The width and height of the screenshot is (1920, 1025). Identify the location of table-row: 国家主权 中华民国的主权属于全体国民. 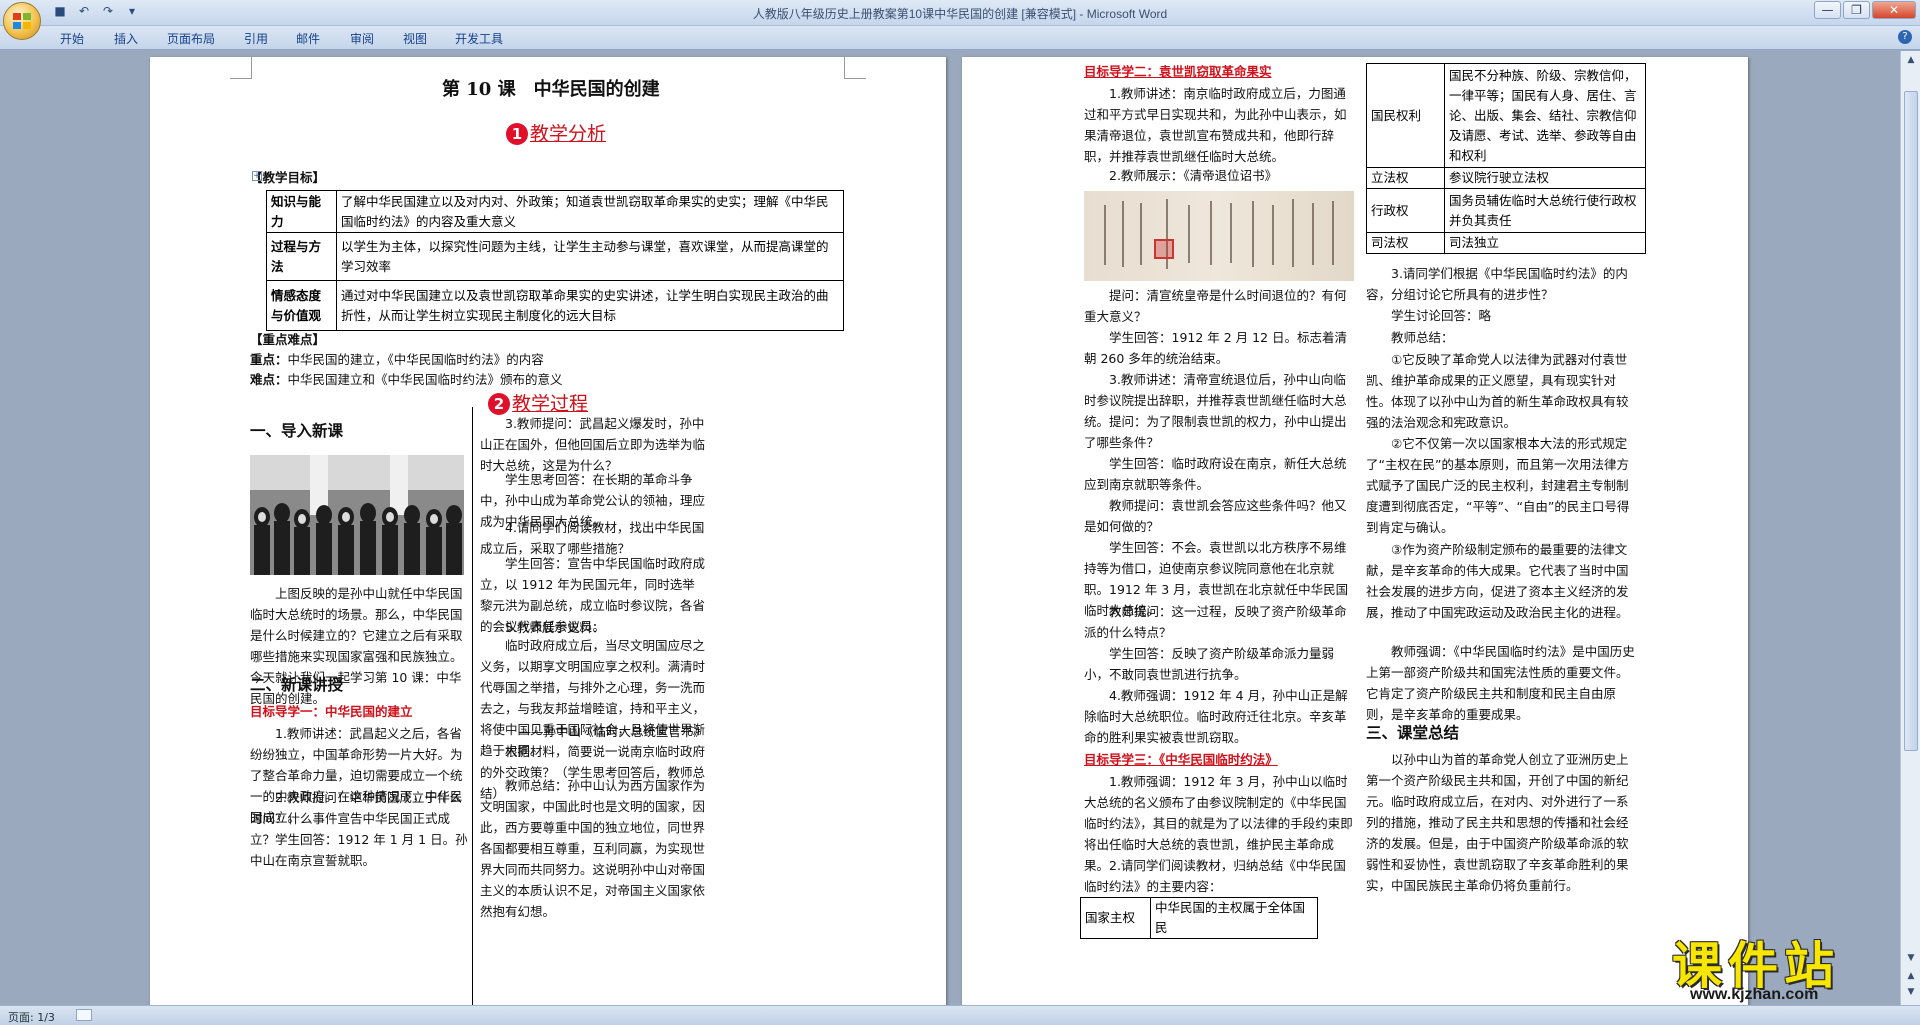
(1199, 918).